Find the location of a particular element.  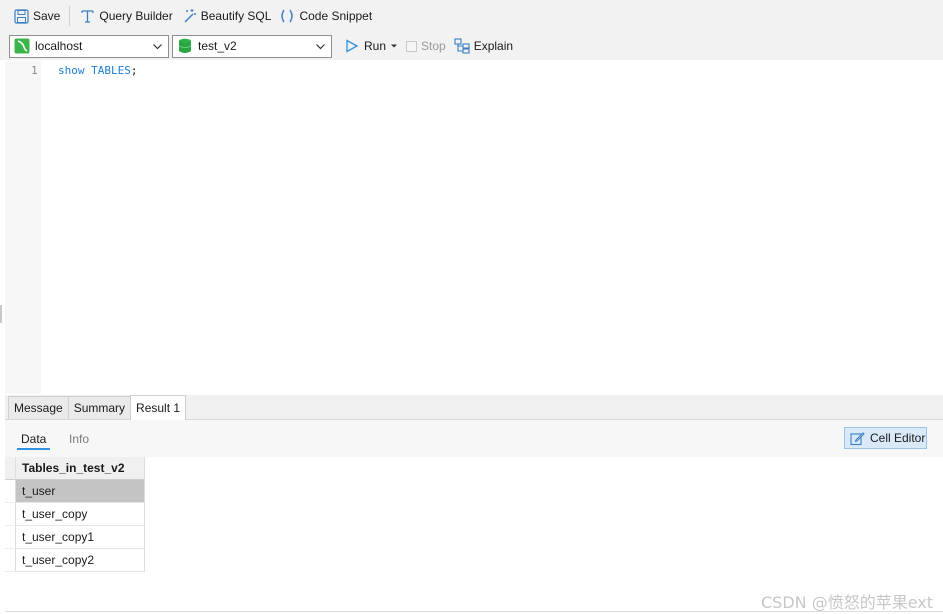

stop-button: Stop is located at coordinates (426, 46).